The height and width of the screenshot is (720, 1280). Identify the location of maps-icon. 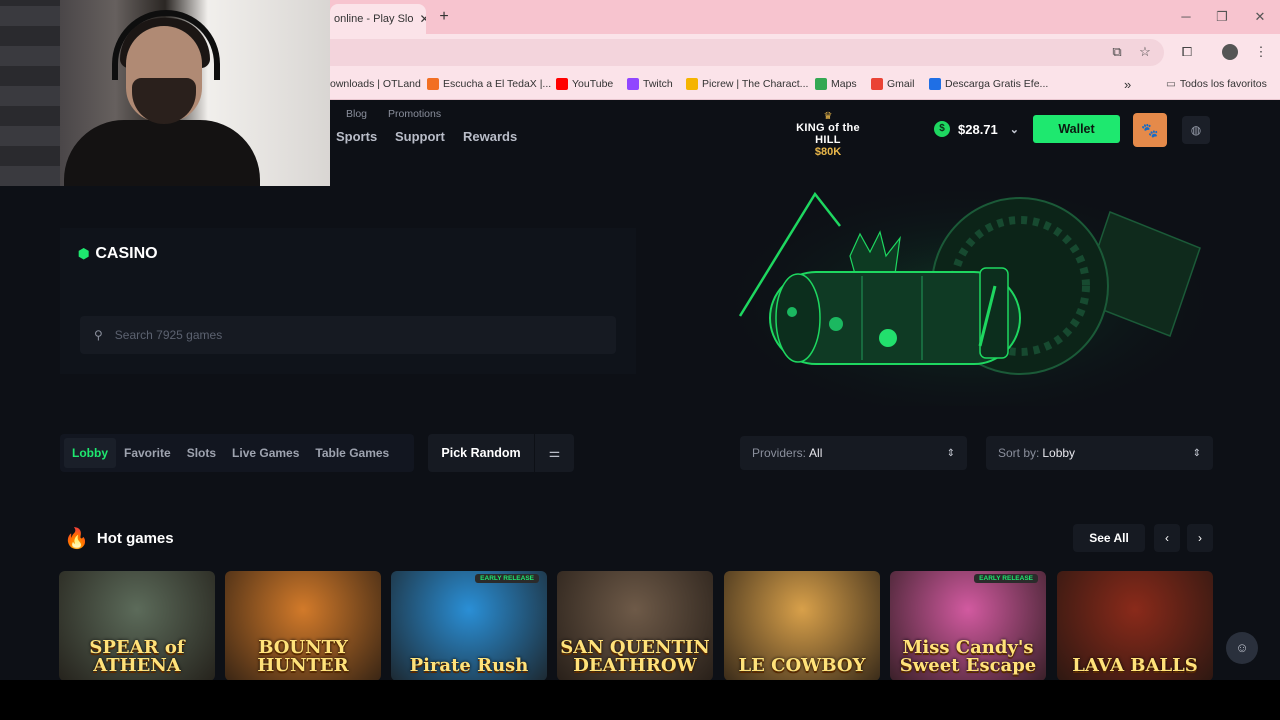
(821, 84).